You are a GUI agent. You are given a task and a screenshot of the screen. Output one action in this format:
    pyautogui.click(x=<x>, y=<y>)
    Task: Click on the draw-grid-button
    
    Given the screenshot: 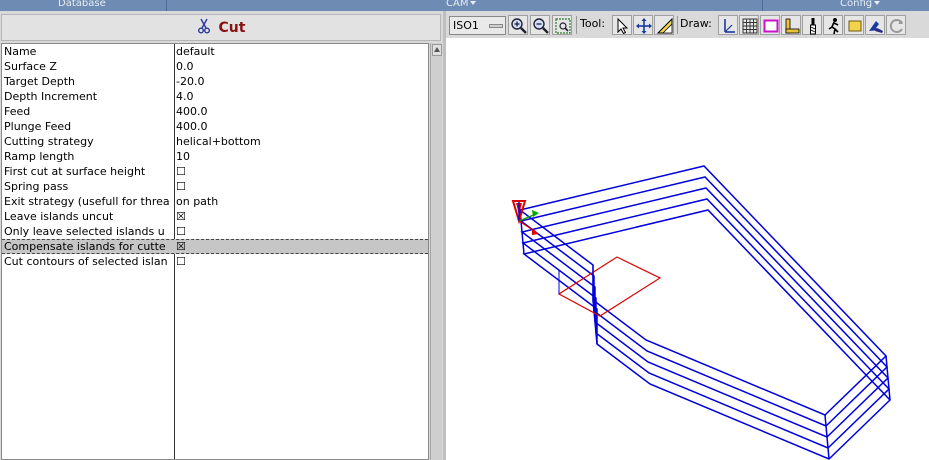 What is the action you would take?
    pyautogui.click(x=749, y=25)
    